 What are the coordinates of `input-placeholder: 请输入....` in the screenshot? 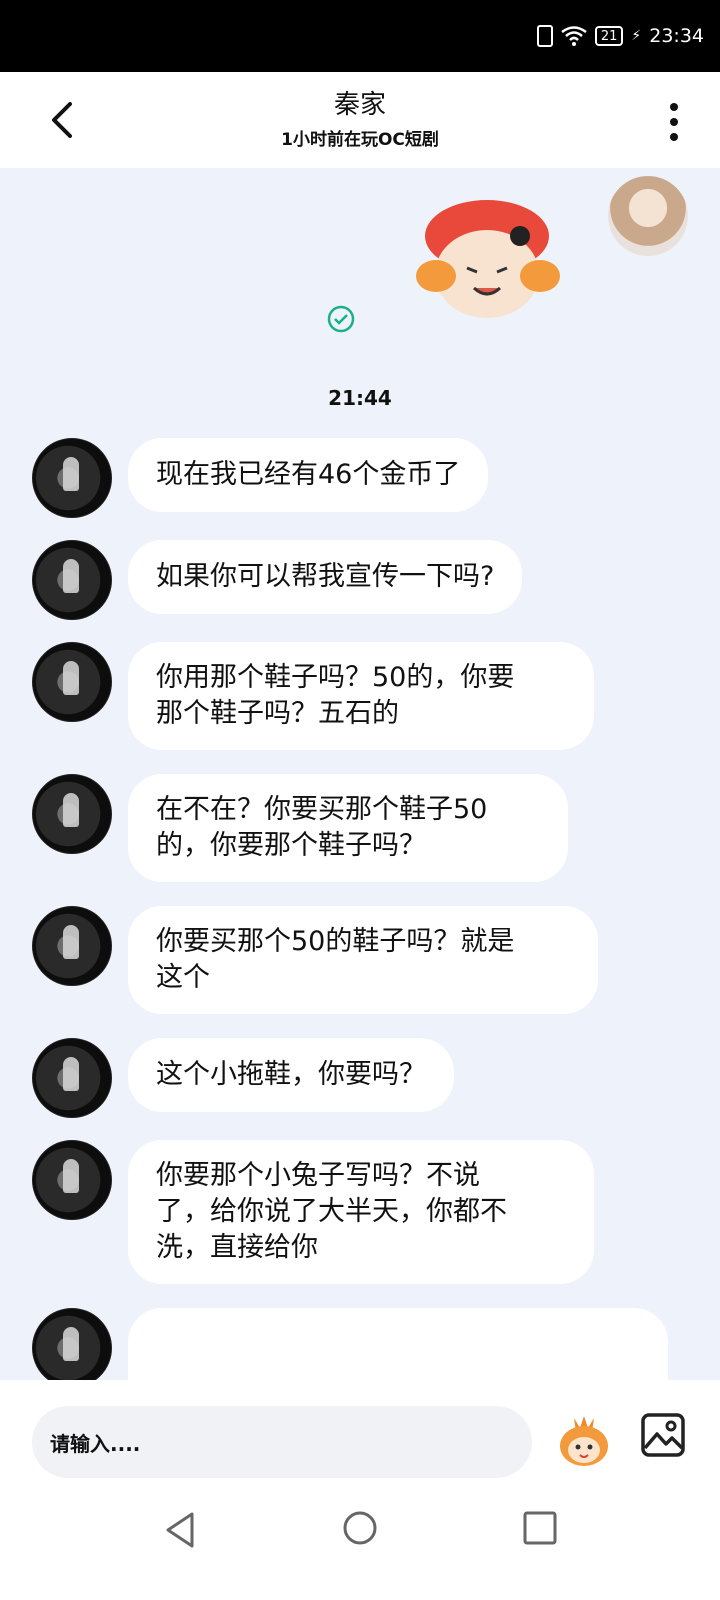 It's located at (95, 1443).